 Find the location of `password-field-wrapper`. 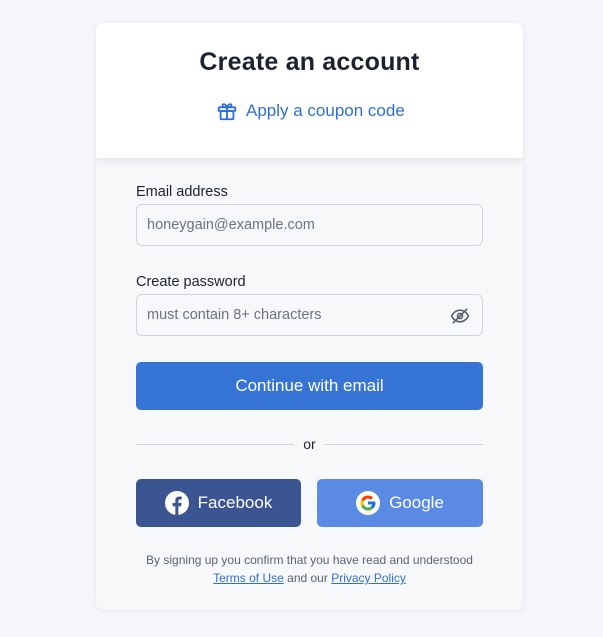

password-field-wrapper is located at coordinates (309, 315).